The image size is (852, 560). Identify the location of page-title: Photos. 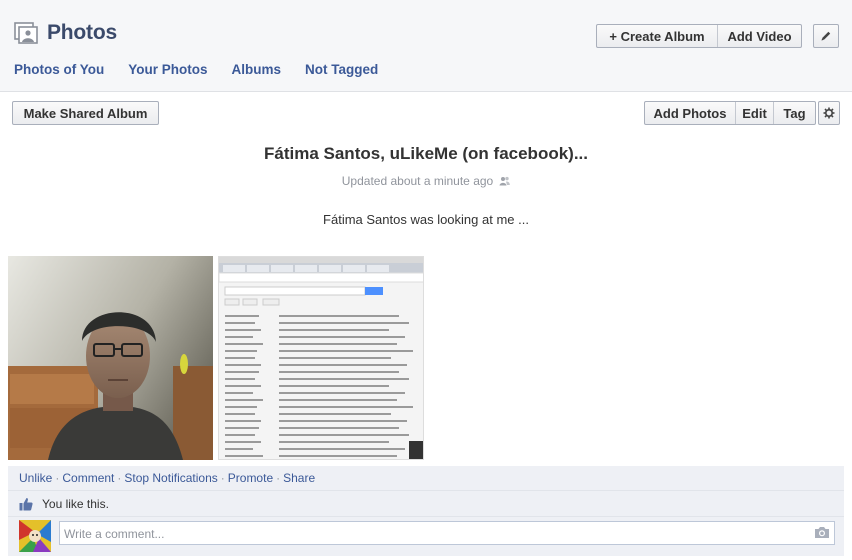
(82, 32).